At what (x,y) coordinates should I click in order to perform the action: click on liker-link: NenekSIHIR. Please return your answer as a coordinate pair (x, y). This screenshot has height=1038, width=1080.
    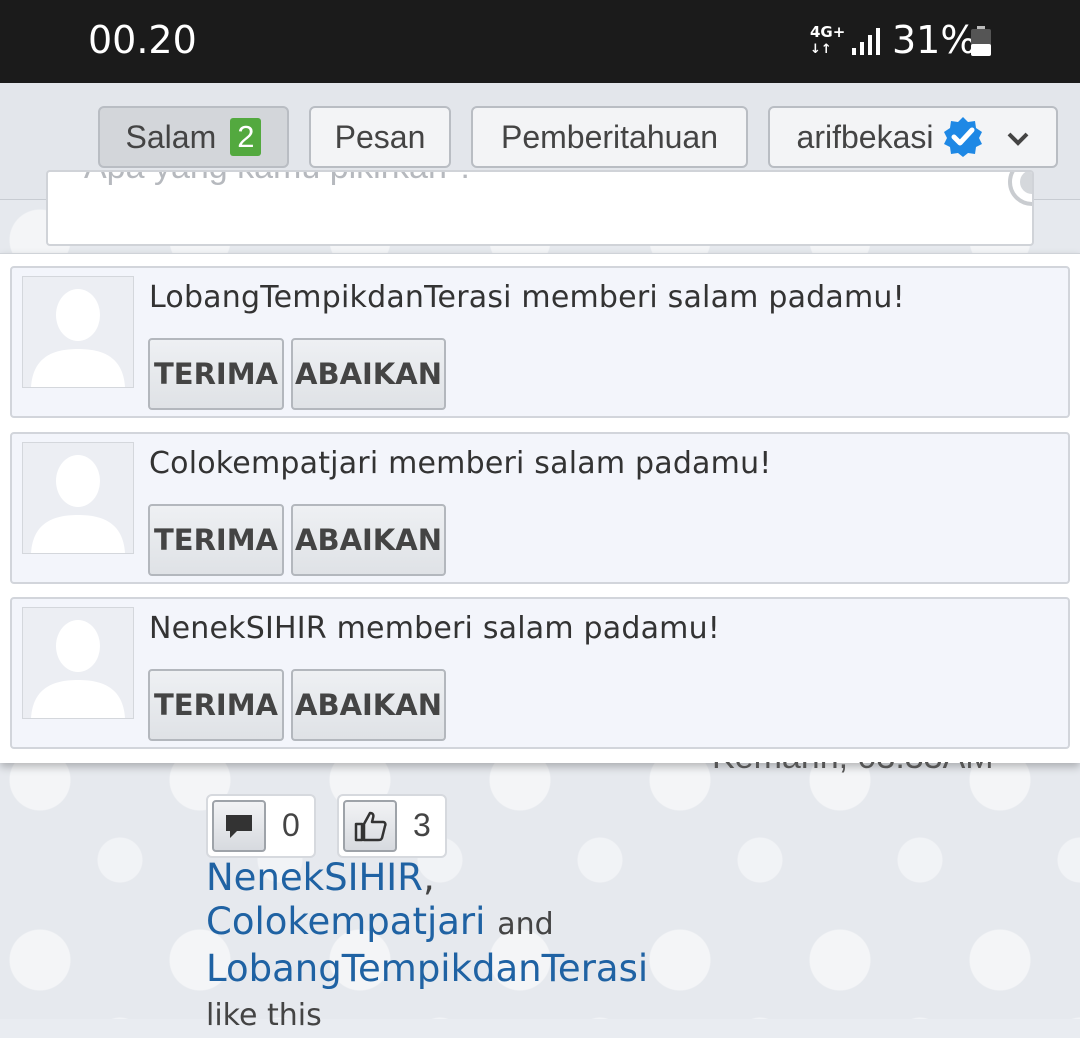
    Looking at the image, I should click on (314, 877).